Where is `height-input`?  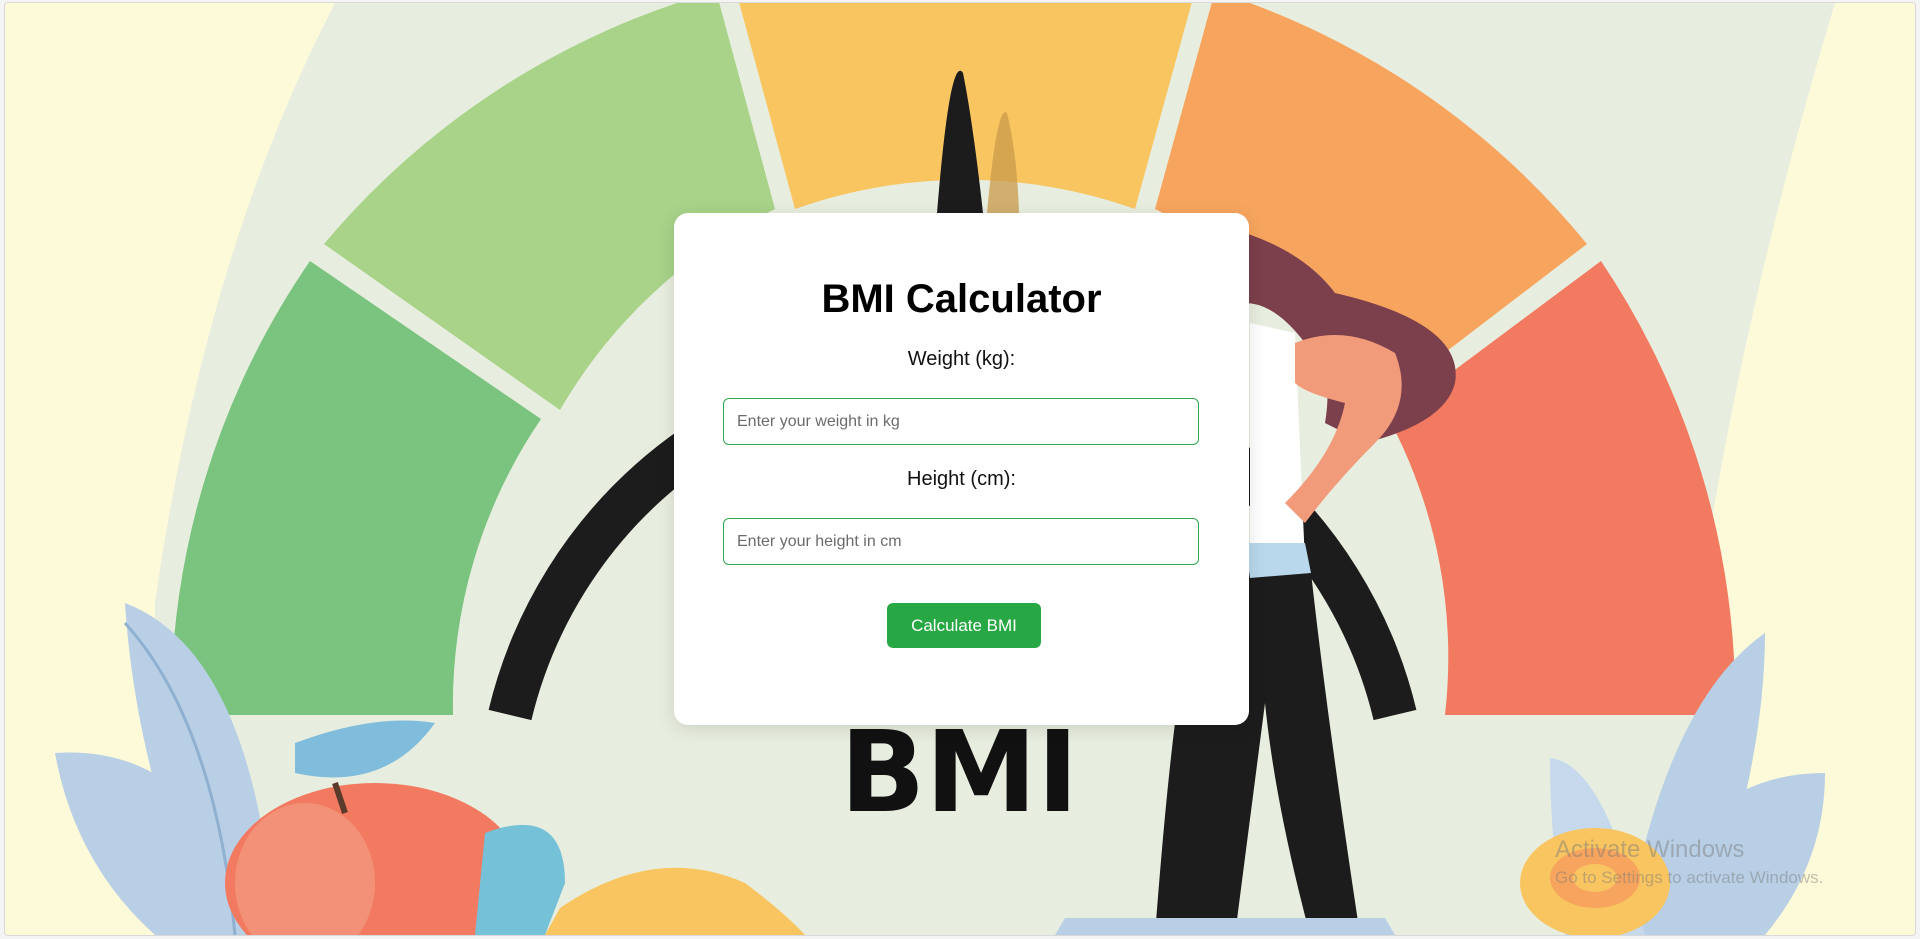 height-input is located at coordinates (961, 541).